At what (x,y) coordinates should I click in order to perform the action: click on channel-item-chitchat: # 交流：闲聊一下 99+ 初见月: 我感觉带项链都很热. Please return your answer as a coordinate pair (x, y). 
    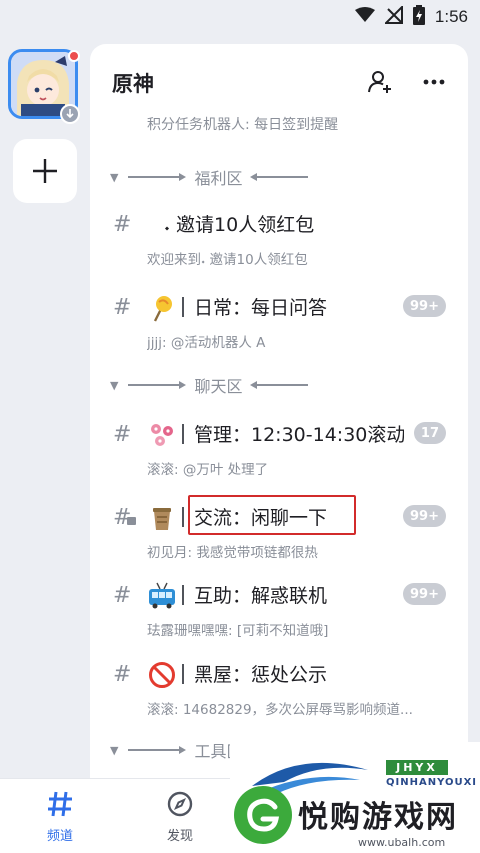
    Looking at the image, I should click on (279, 537).